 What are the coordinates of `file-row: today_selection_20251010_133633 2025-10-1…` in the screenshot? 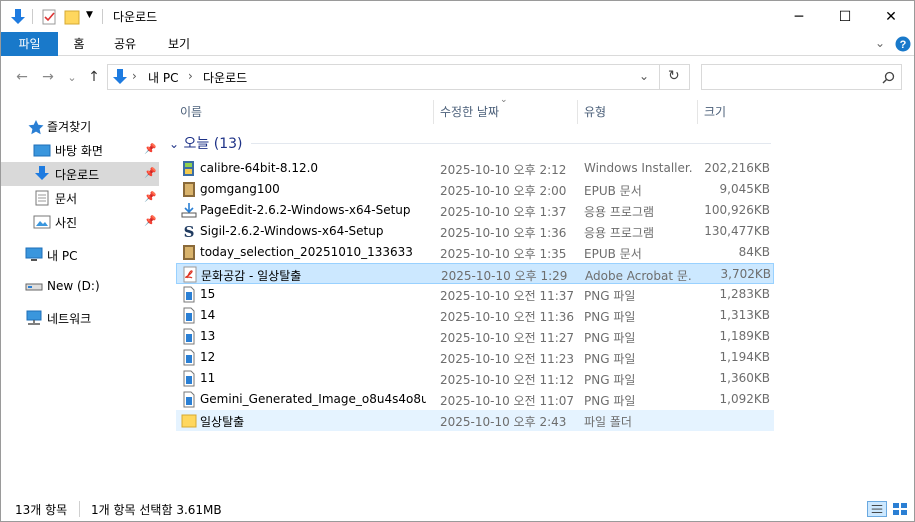 It's located at (475, 252).